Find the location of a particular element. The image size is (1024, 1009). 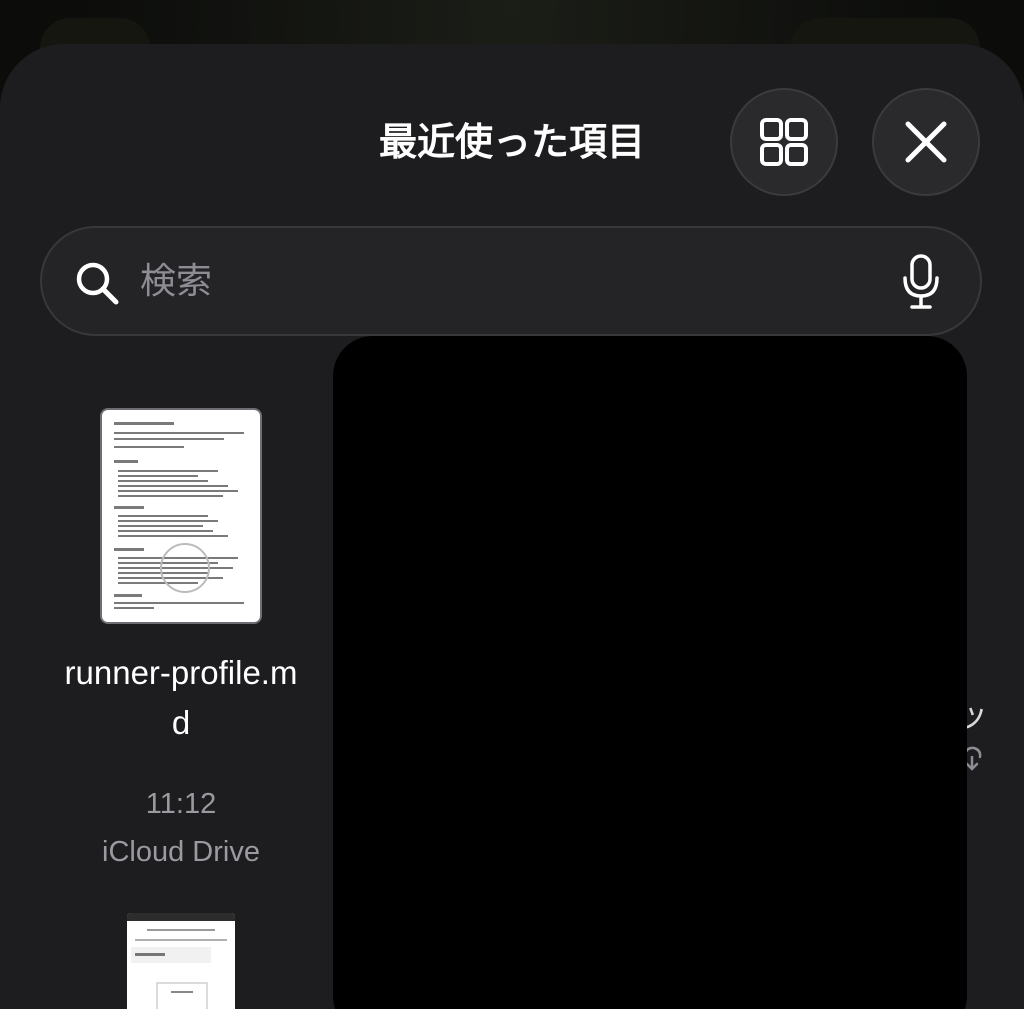

search-input is located at coordinates (510, 281).